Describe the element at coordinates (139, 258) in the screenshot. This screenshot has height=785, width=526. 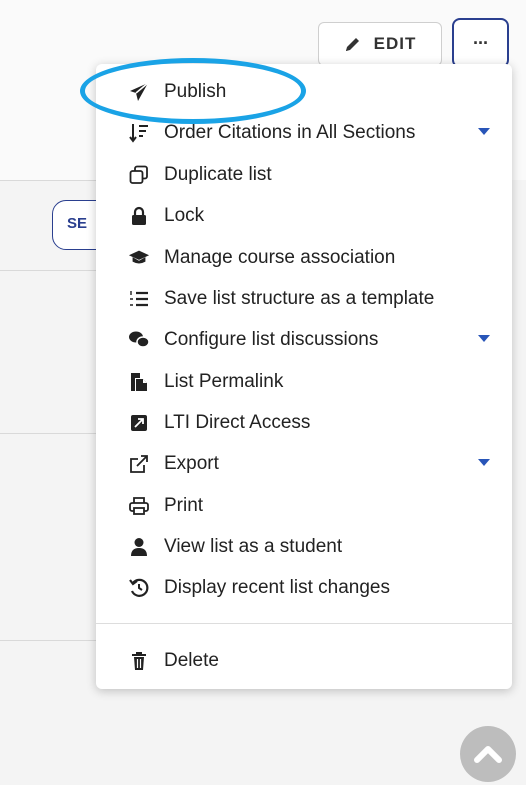
I see `graduation-cap-icon` at that location.